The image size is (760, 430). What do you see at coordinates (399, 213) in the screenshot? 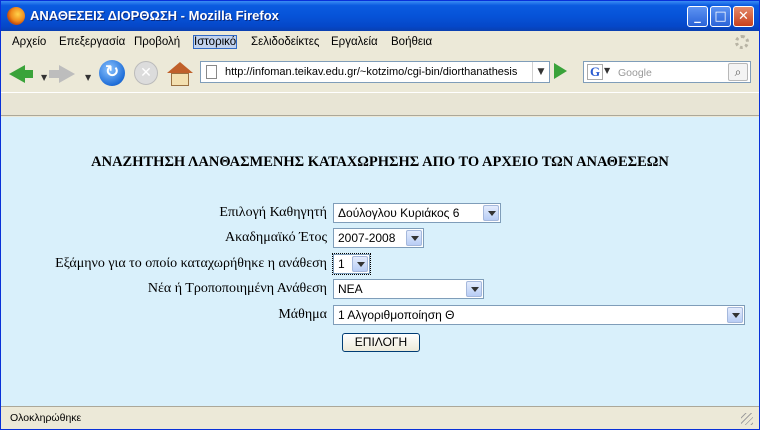
I see `professor-select-value: Δούλογλου Κυριάκος 6` at bounding box center [399, 213].